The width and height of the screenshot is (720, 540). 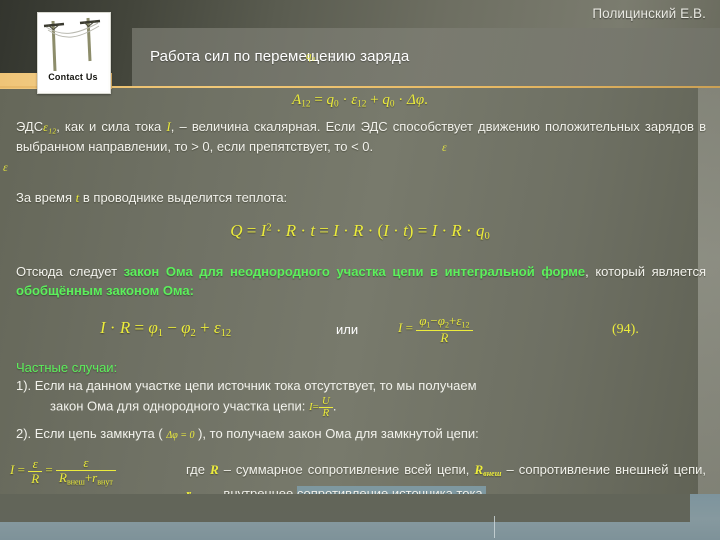 I want to click on eq94b-eps-sub: 12, so click(x=465, y=325).